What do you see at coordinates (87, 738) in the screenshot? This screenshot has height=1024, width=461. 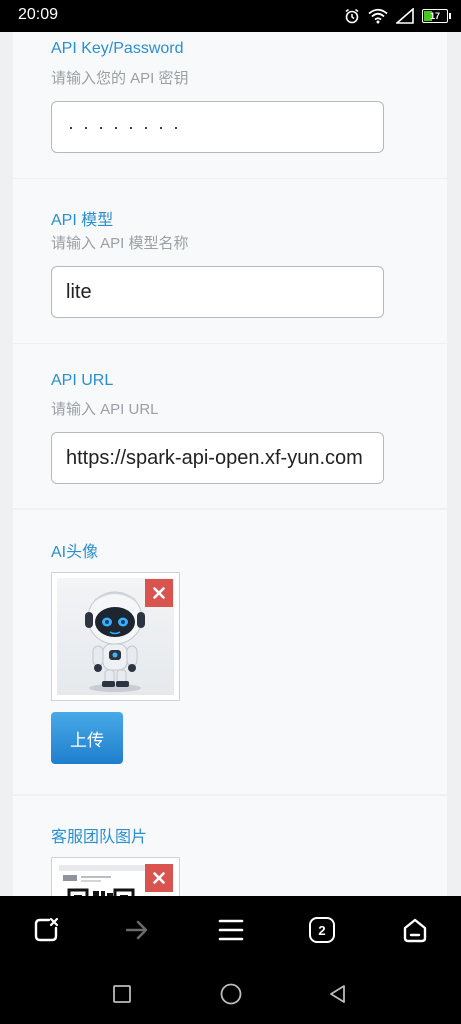 I see `upload-avatar-button: 上传` at bounding box center [87, 738].